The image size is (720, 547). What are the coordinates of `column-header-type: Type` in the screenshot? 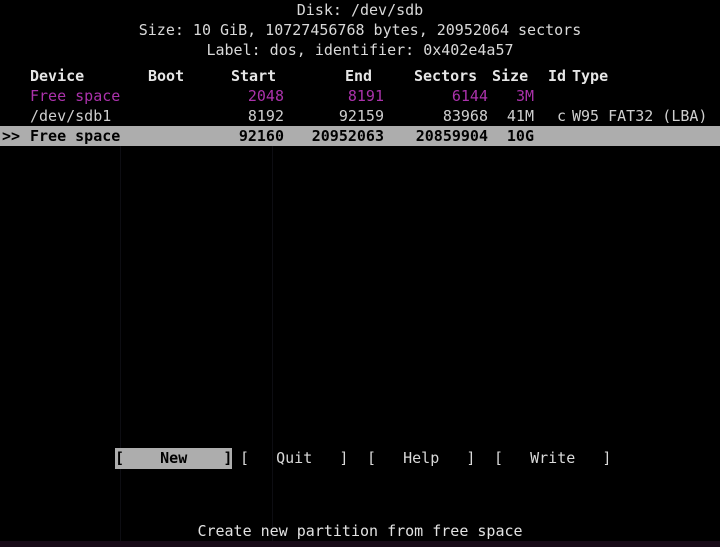 It's located at (590, 76).